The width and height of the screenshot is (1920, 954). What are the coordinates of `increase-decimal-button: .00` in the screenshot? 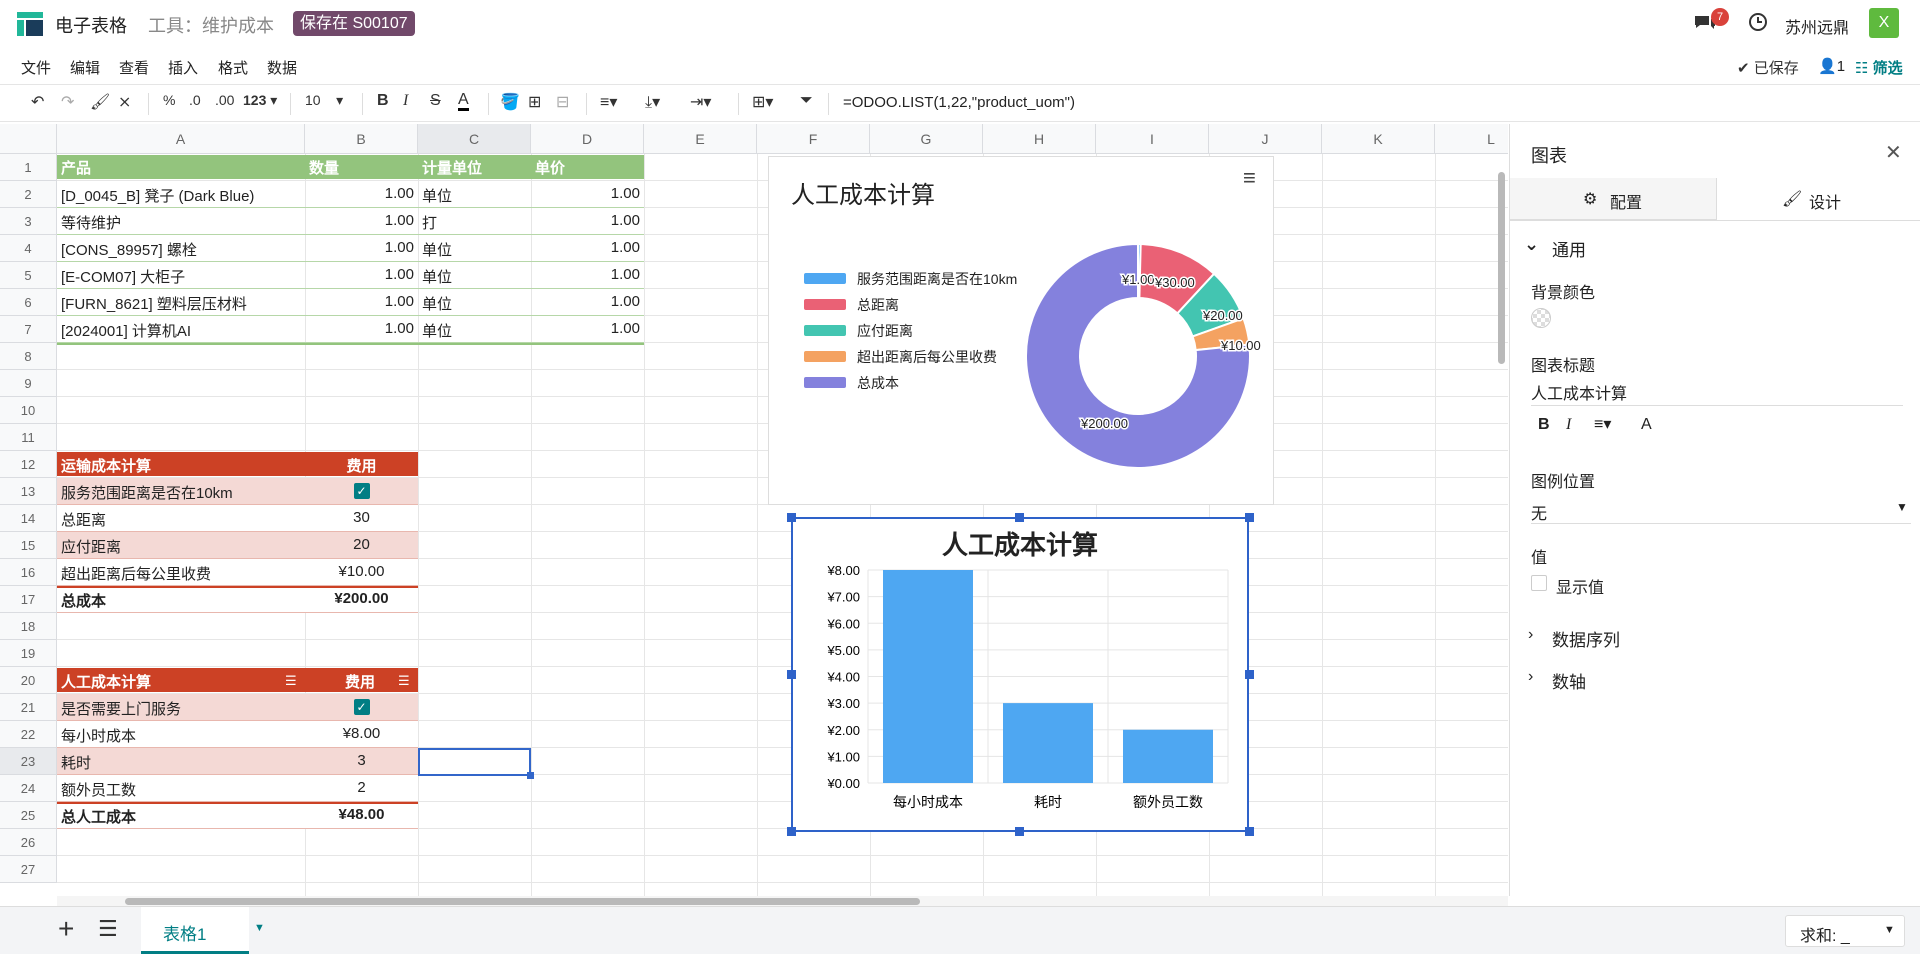 It's located at (224, 100).